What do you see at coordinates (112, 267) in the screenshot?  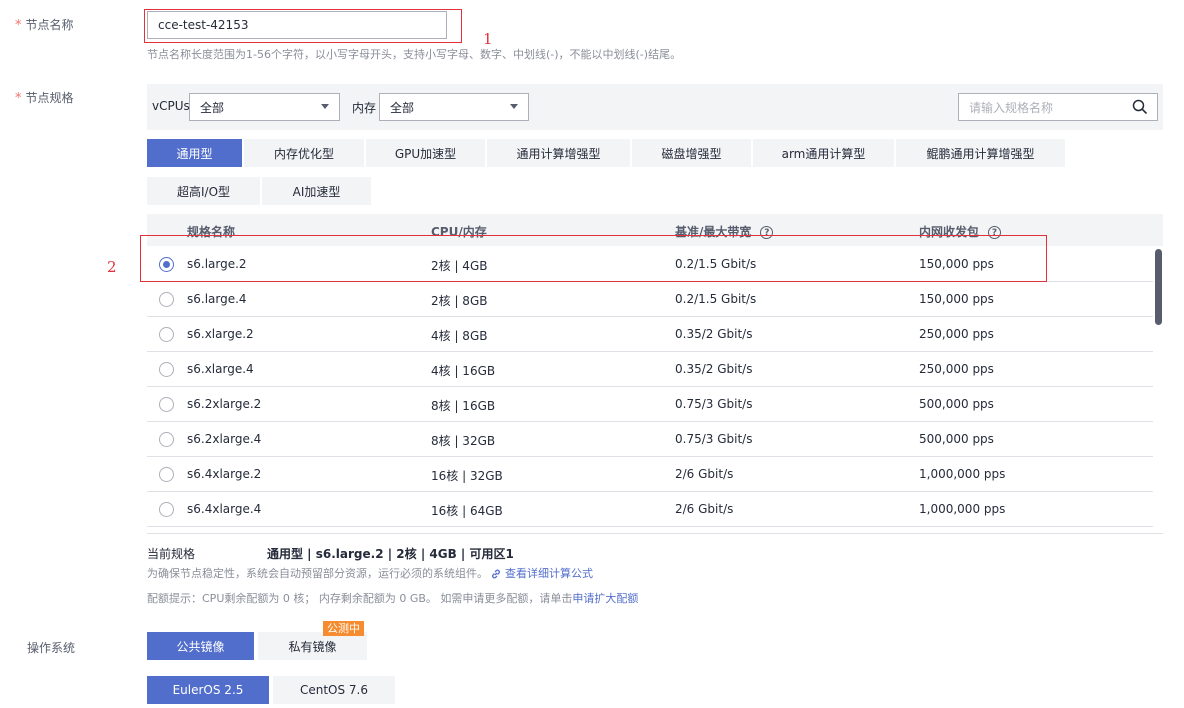 I see `annotation-number-2: 2` at bounding box center [112, 267].